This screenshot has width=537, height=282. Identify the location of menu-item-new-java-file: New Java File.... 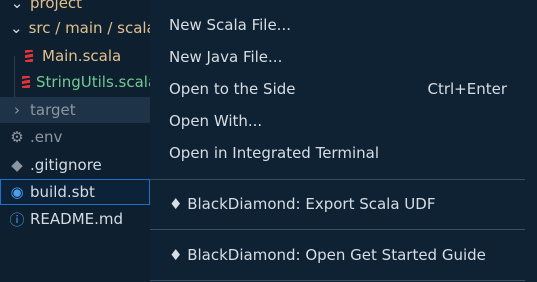
(338, 57).